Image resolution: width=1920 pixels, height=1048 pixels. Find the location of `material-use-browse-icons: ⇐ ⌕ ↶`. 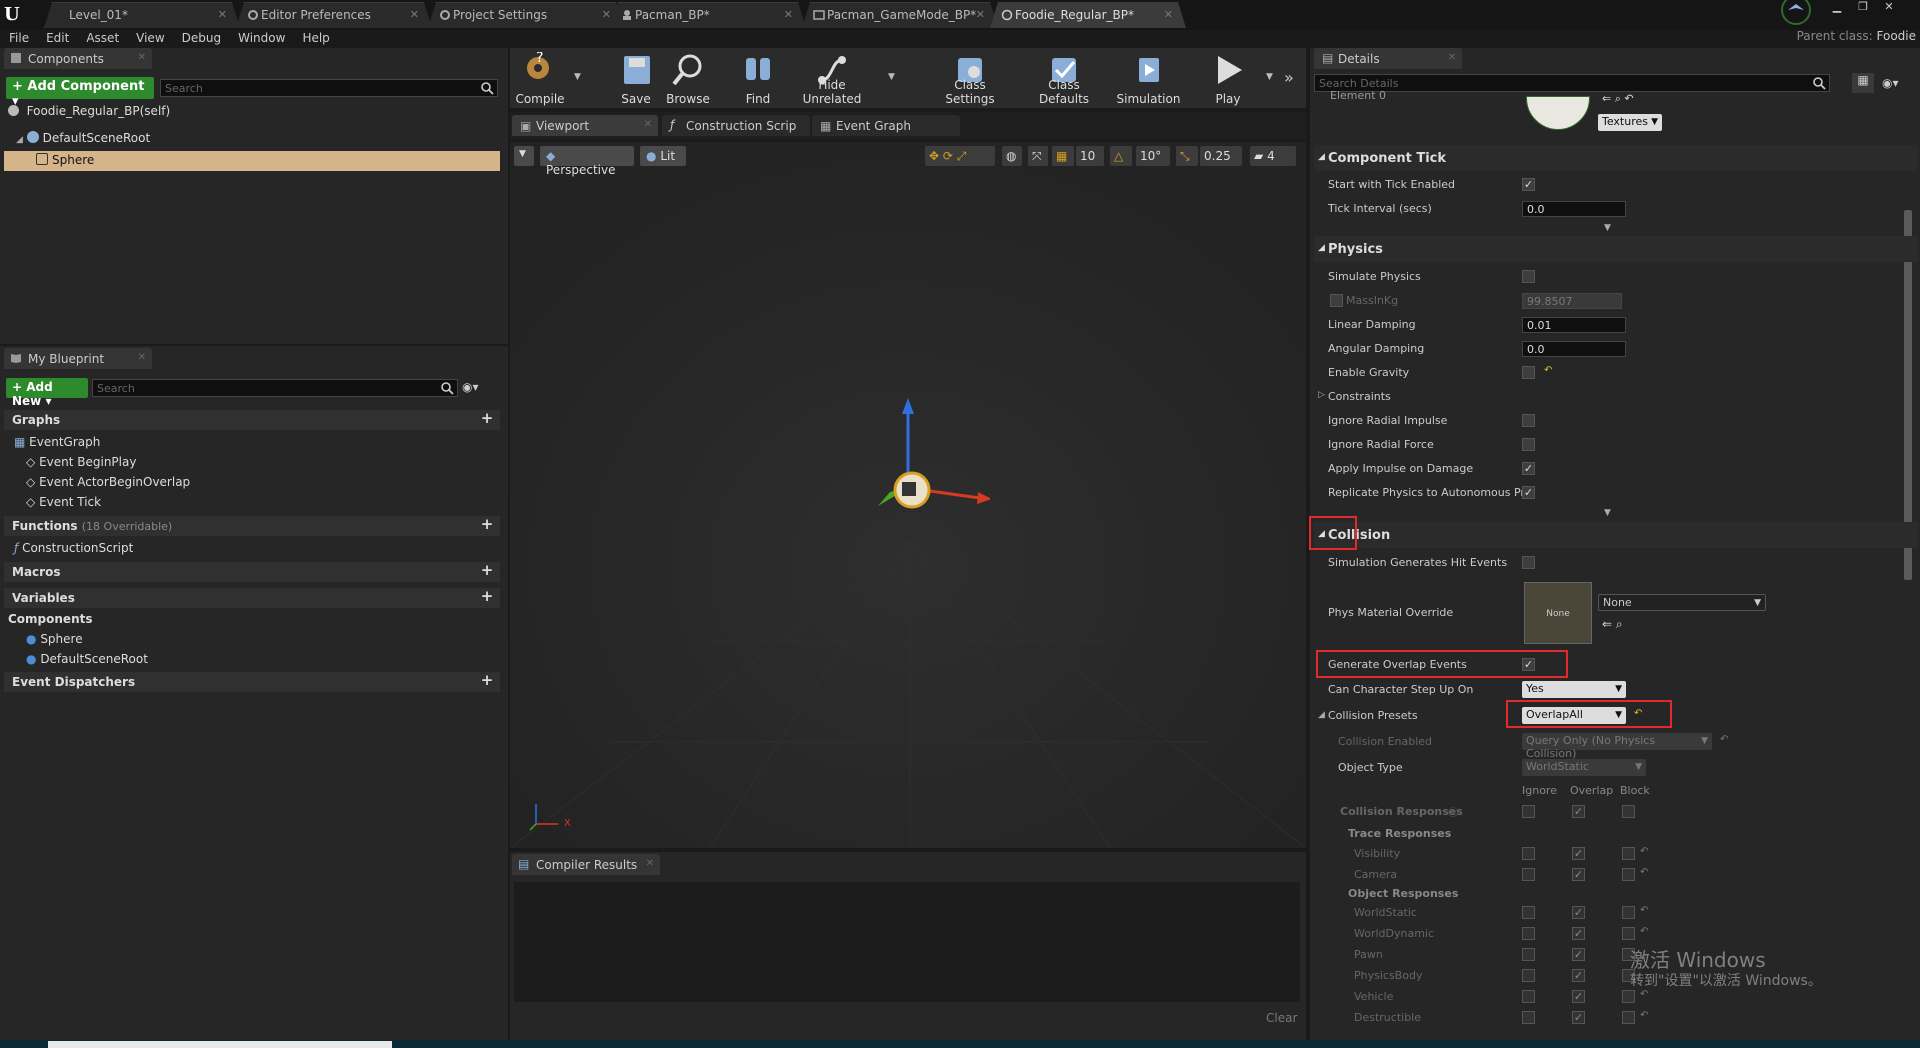

material-use-browse-icons: ⇐ ⌕ ↶ is located at coordinates (1618, 99).